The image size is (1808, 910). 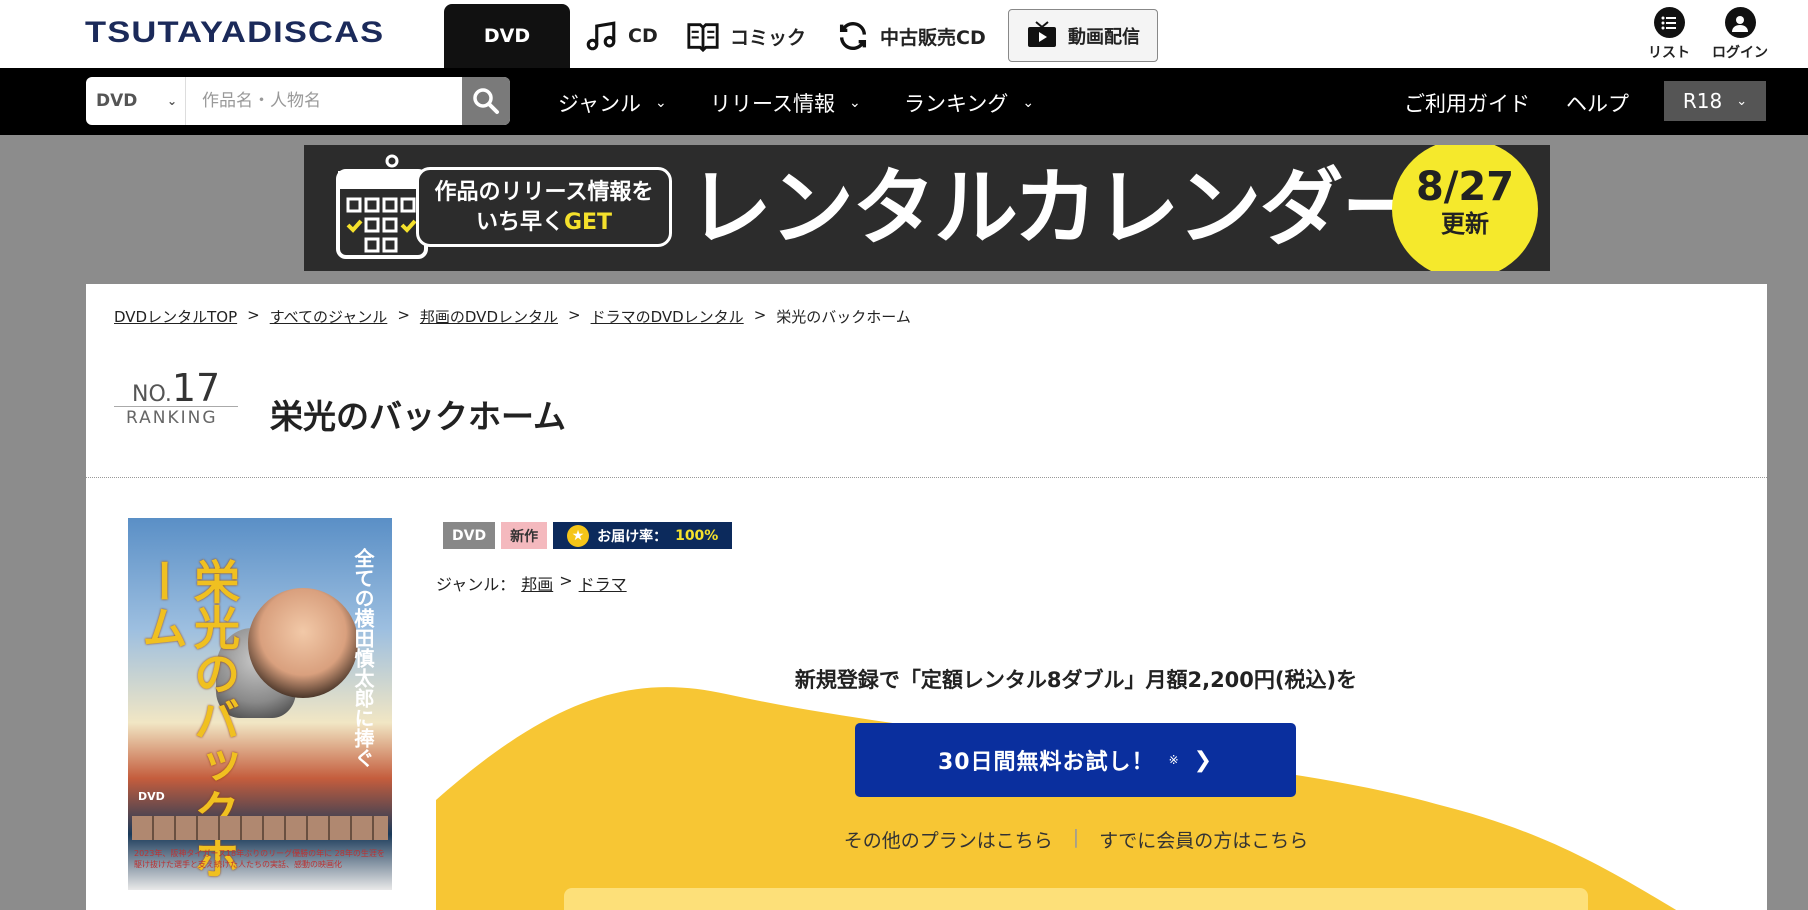 What do you see at coordinates (196, 388) in the screenshot?
I see `ranking-value: 17` at bounding box center [196, 388].